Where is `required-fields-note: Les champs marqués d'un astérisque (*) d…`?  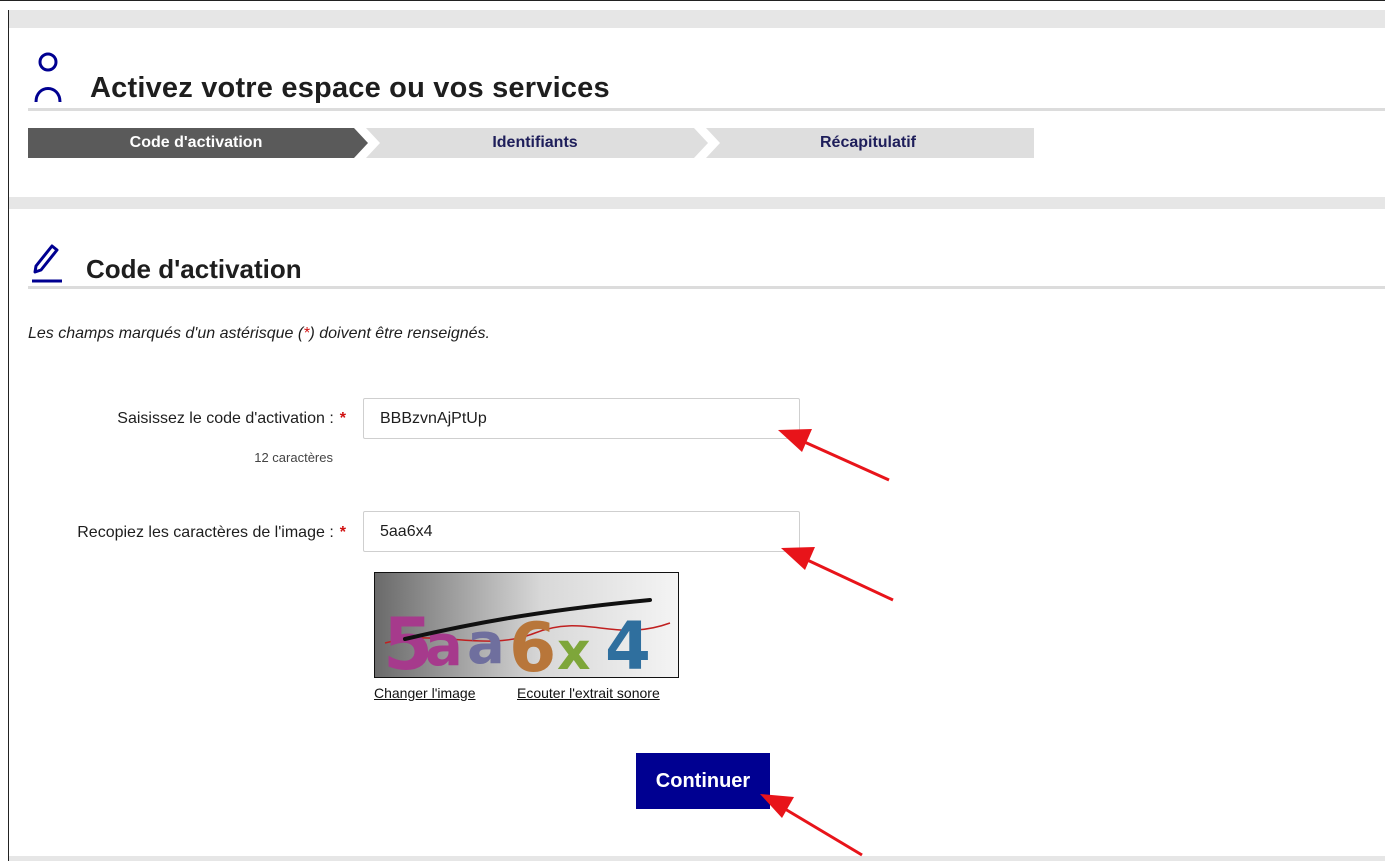
required-fields-note: Les champs marqués d'un astérisque (*) d… is located at coordinates (259, 334).